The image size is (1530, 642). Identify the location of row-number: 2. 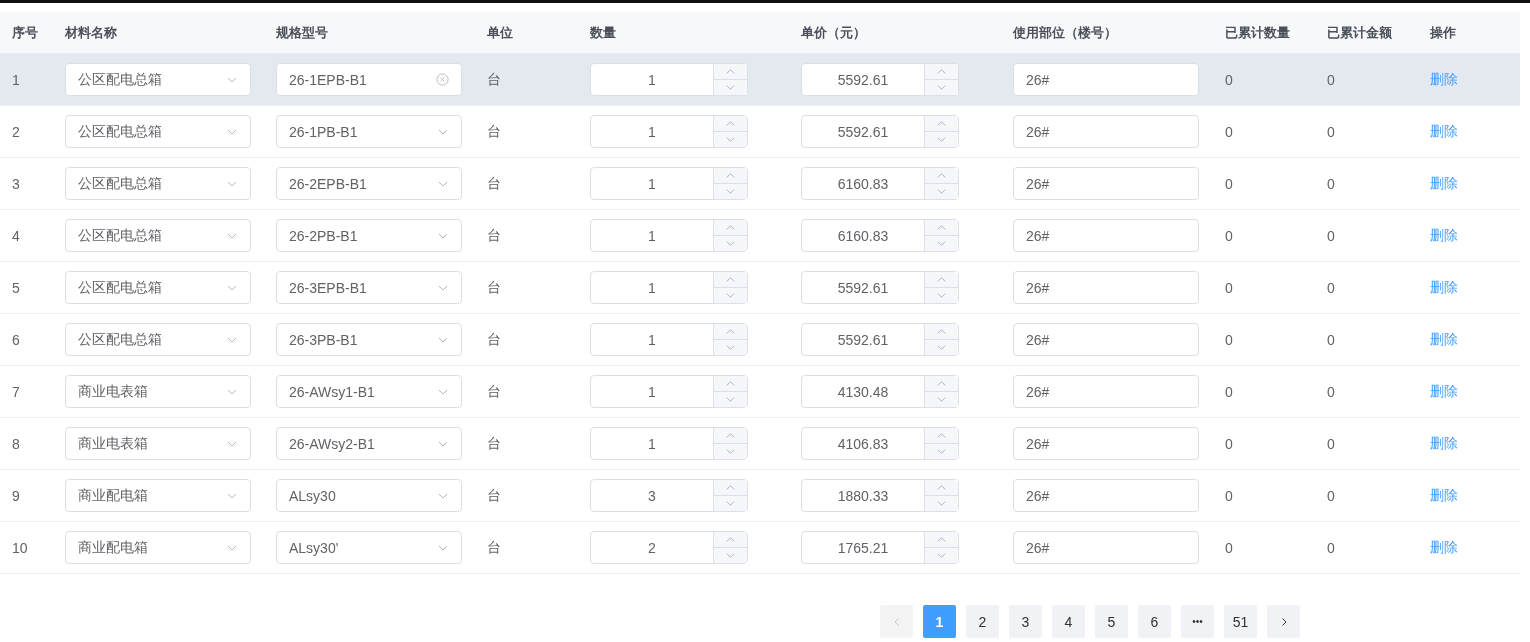
(16, 131).